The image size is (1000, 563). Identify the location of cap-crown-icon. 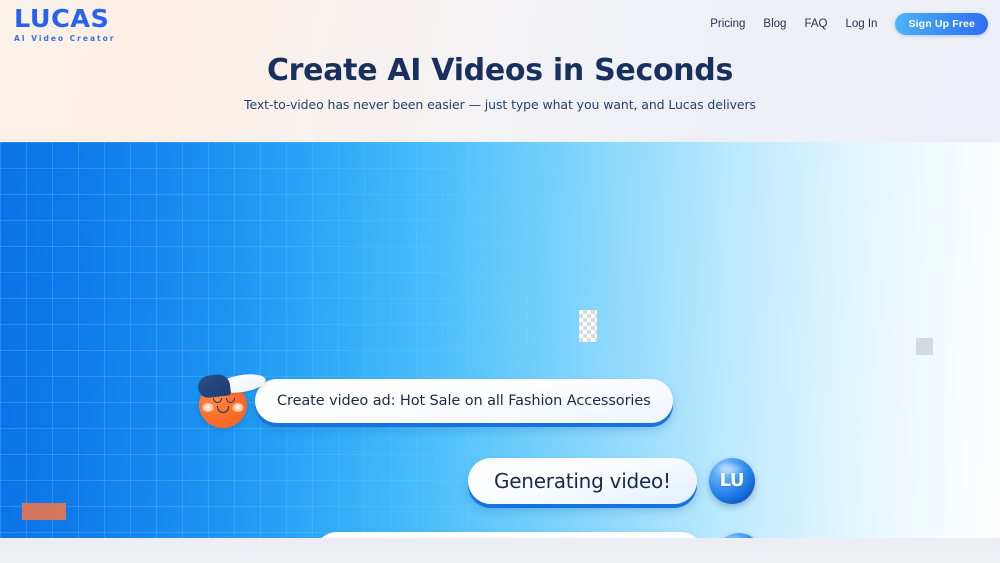
(214, 386).